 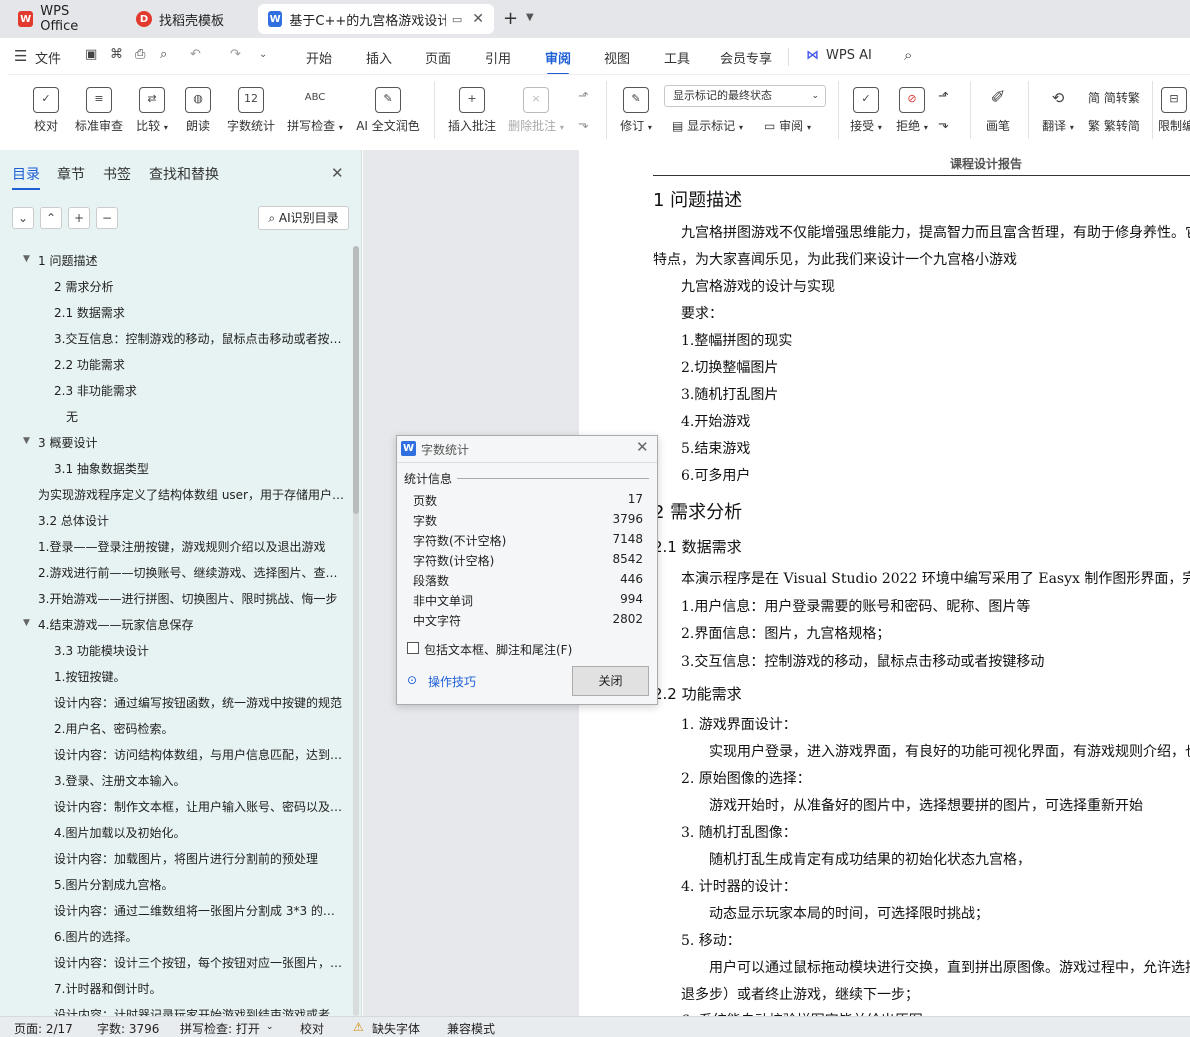 What do you see at coordinates (1114, 125) in the screenshot?
I see `to-simplified-button: 繁 繁转简` at bounding box center [1114, 125].